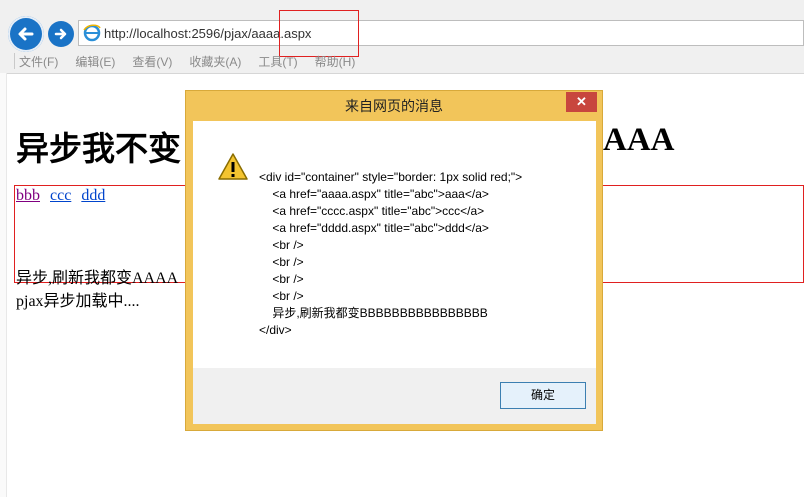 The width and height of the screenshot is (804, 497). I want to click on menu-help: 帮助(H), so click(335, 62).